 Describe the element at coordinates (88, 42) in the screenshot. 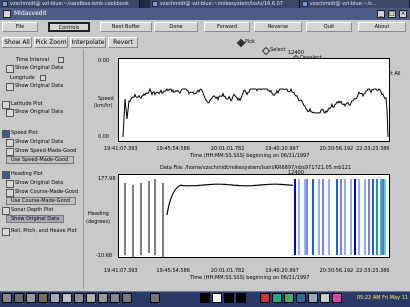

I see `interpolate-button: Interpolate` at that location.